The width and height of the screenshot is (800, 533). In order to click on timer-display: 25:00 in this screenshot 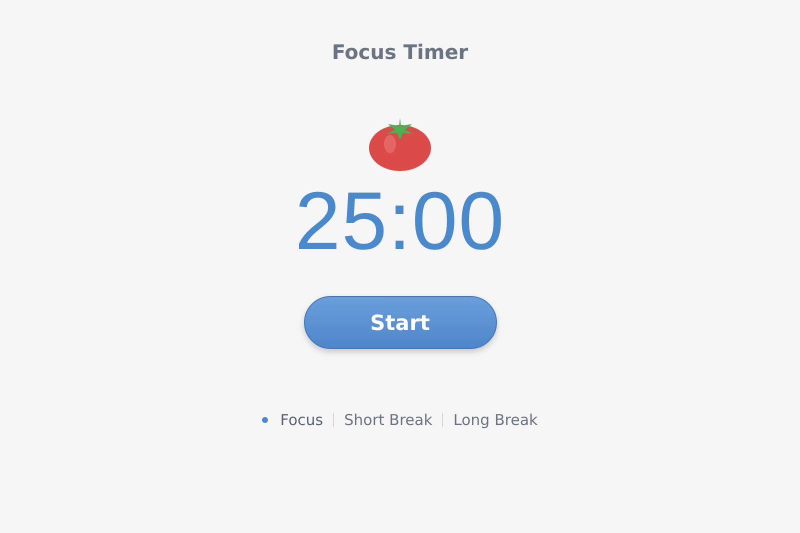, I will do `click(400, 222)`.